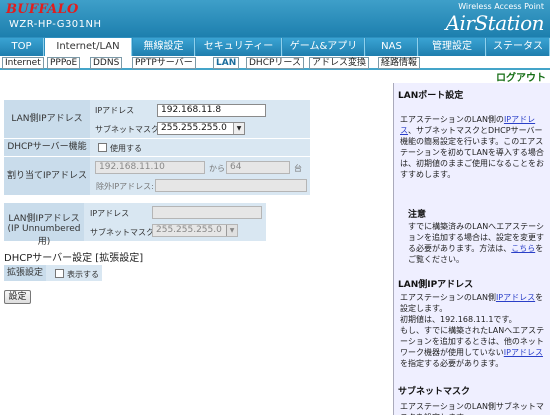  What do you see at coordinates (207, 212) in the screenshot?
I see `unnumbered-ip-input` at bounding box center [207, 212].